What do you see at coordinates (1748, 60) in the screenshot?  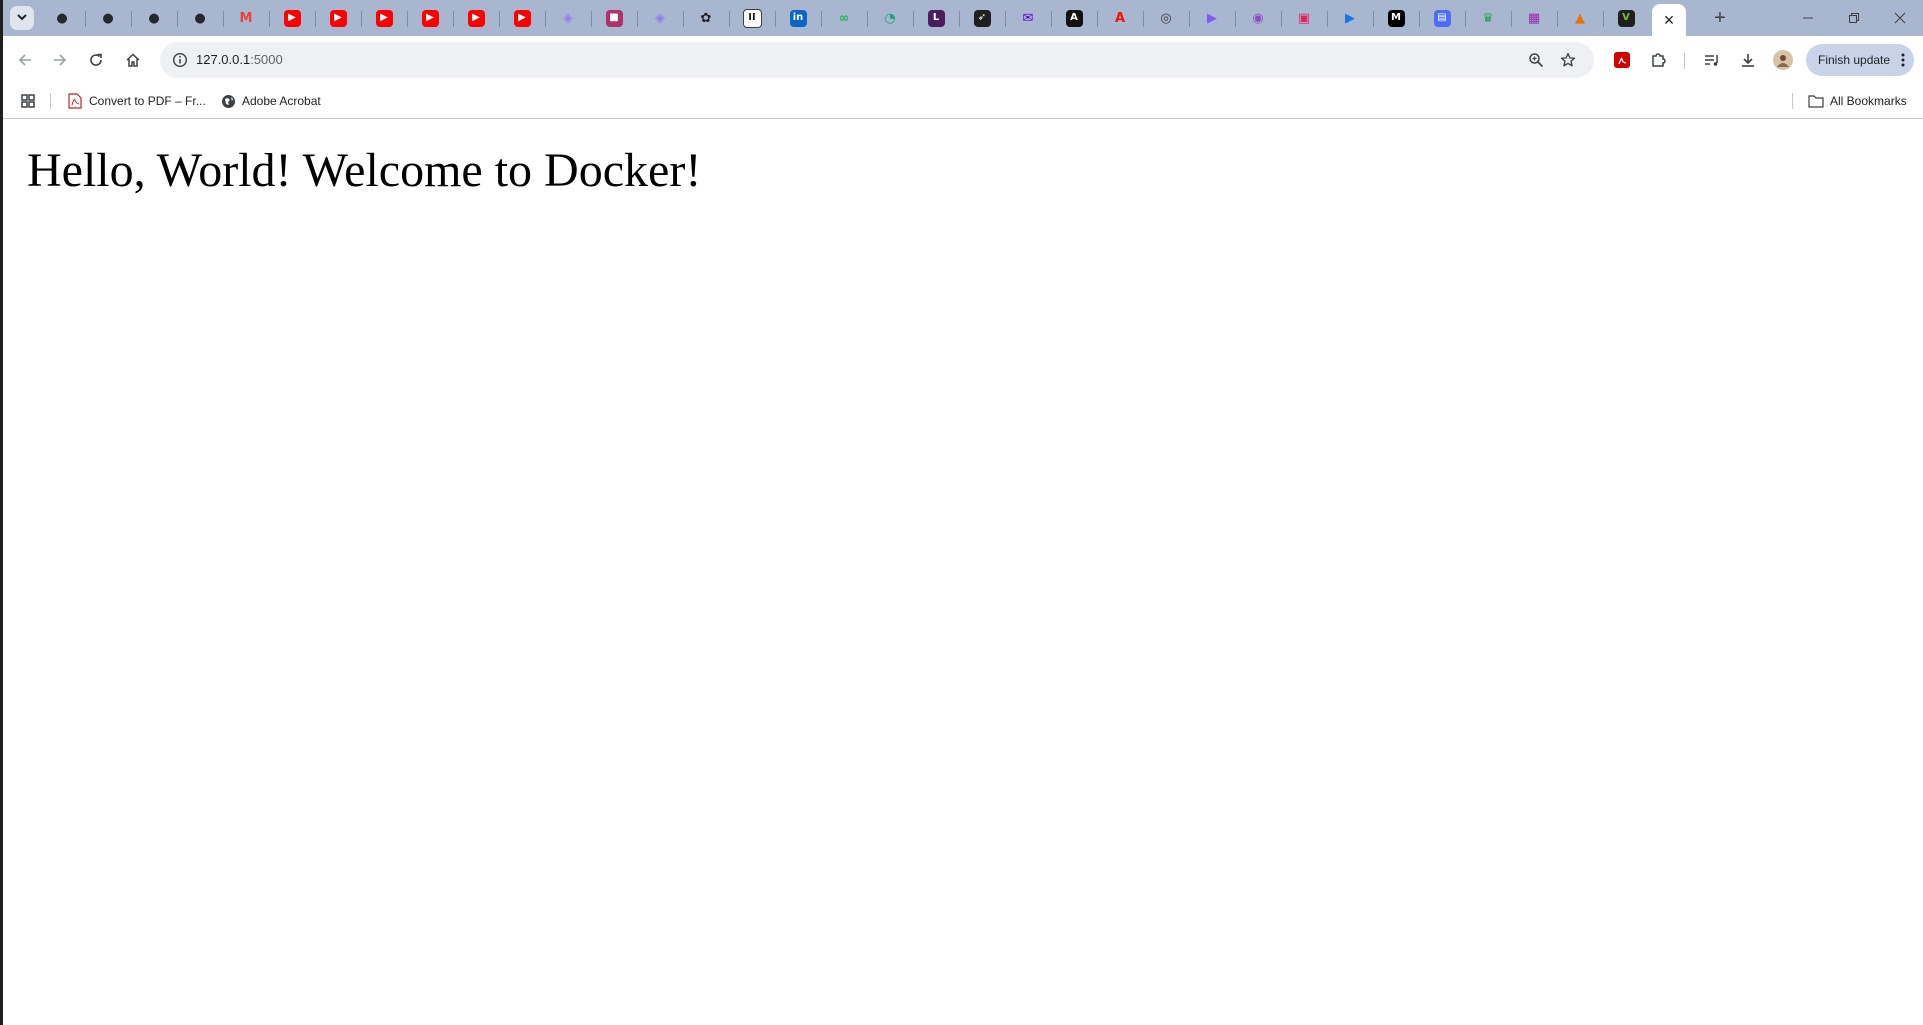 I see `downloads-button` at bounding box center [1748, 60].